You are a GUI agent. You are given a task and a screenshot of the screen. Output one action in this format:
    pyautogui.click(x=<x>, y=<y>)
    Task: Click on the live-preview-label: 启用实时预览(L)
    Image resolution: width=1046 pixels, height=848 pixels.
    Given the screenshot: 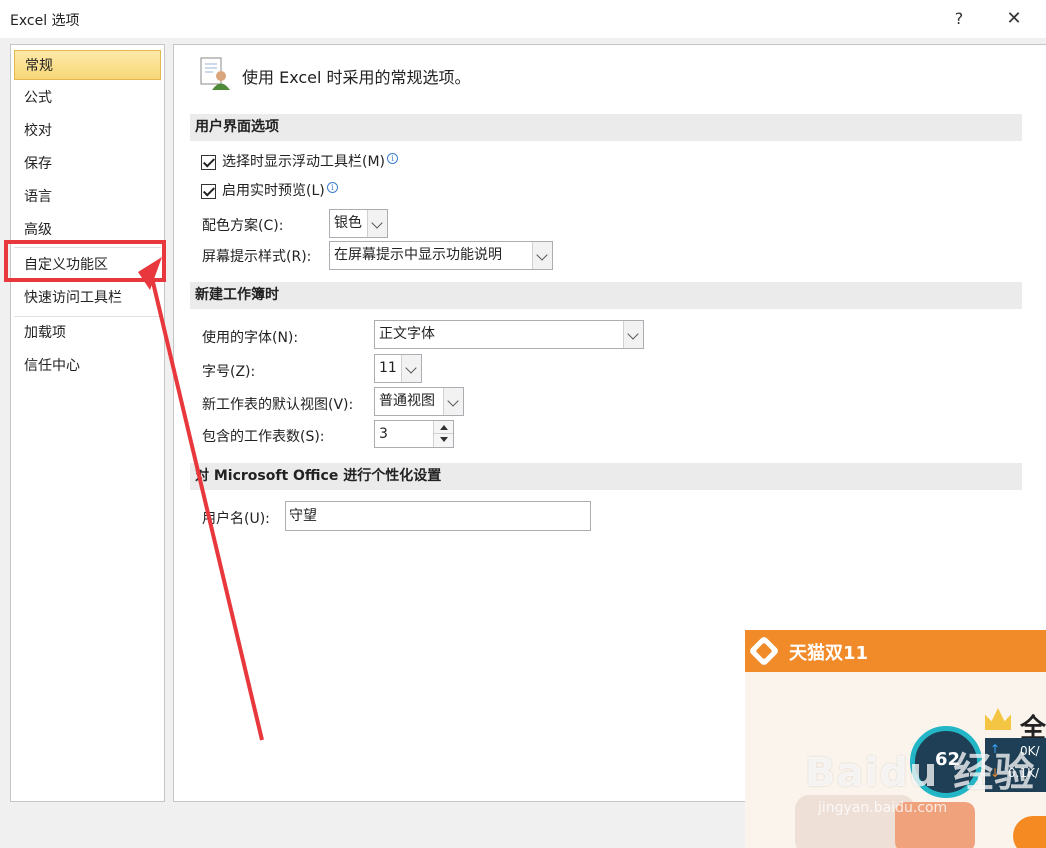 What is the action you would take?
    pyautogui.click(x=273, y=191)
    